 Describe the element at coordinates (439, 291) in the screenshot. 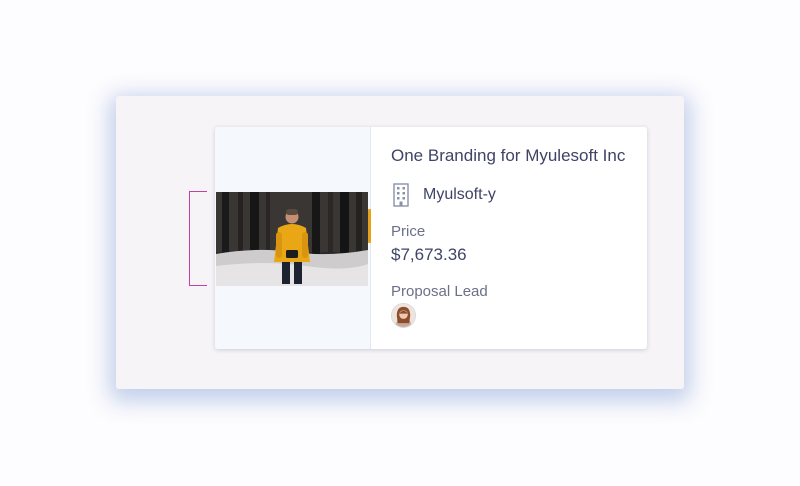

I see `proposal-lead-label: Proposal Lead` at that location.